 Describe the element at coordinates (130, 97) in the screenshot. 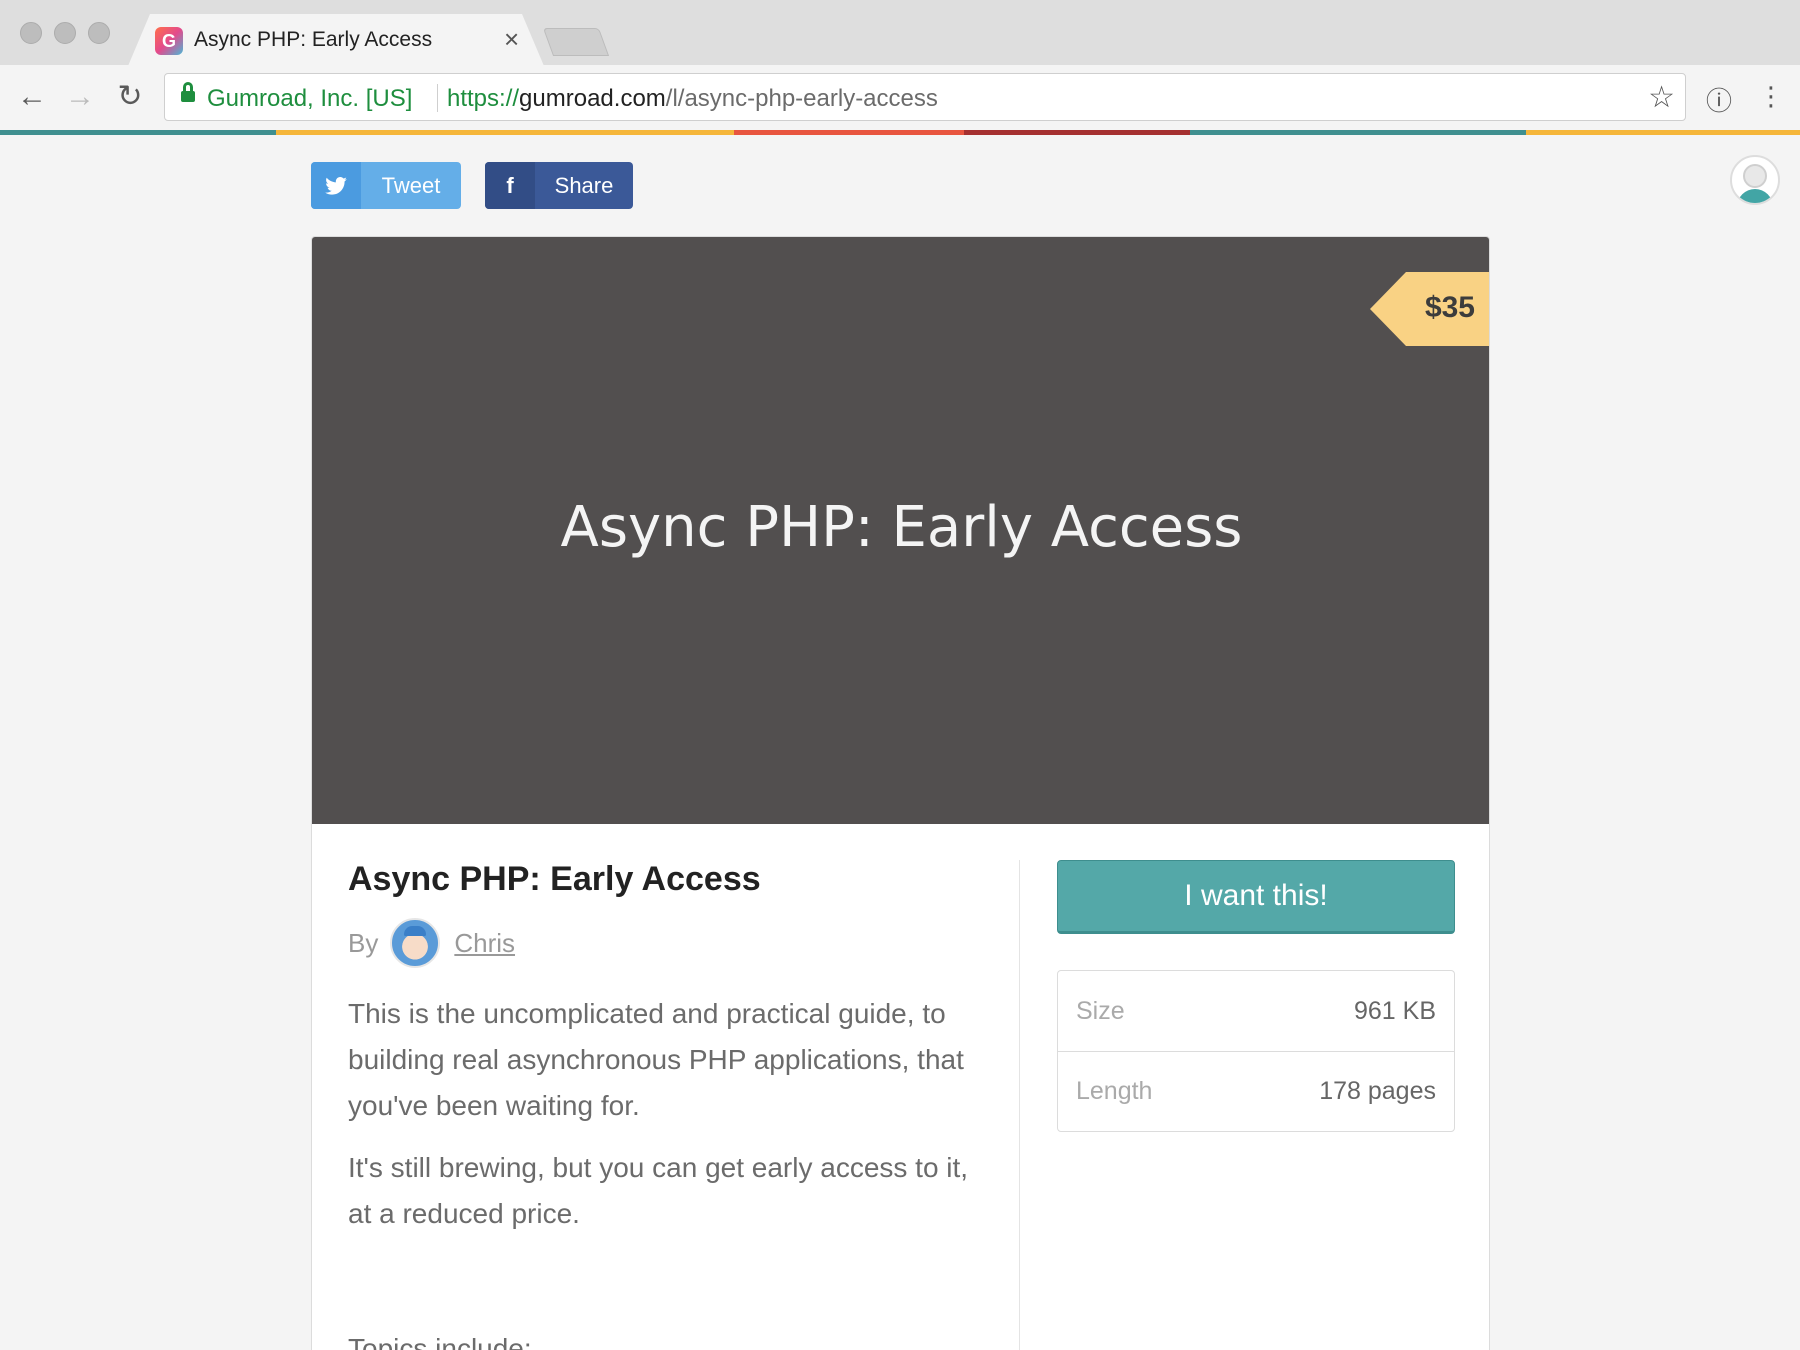

I see `reload-icon: ↻` at that location.